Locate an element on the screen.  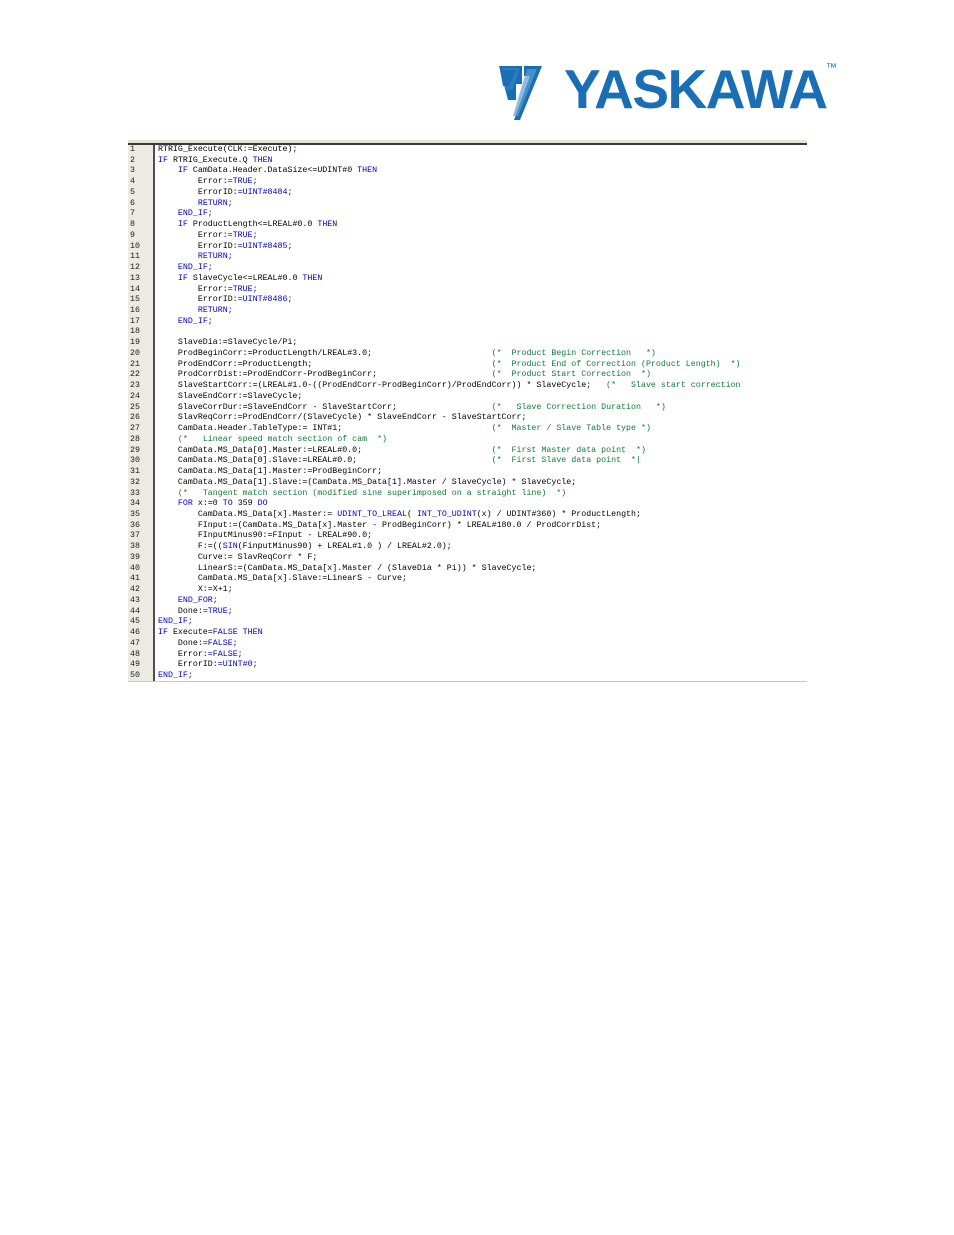
line-number: 48 is located at coordinates (135, 654).